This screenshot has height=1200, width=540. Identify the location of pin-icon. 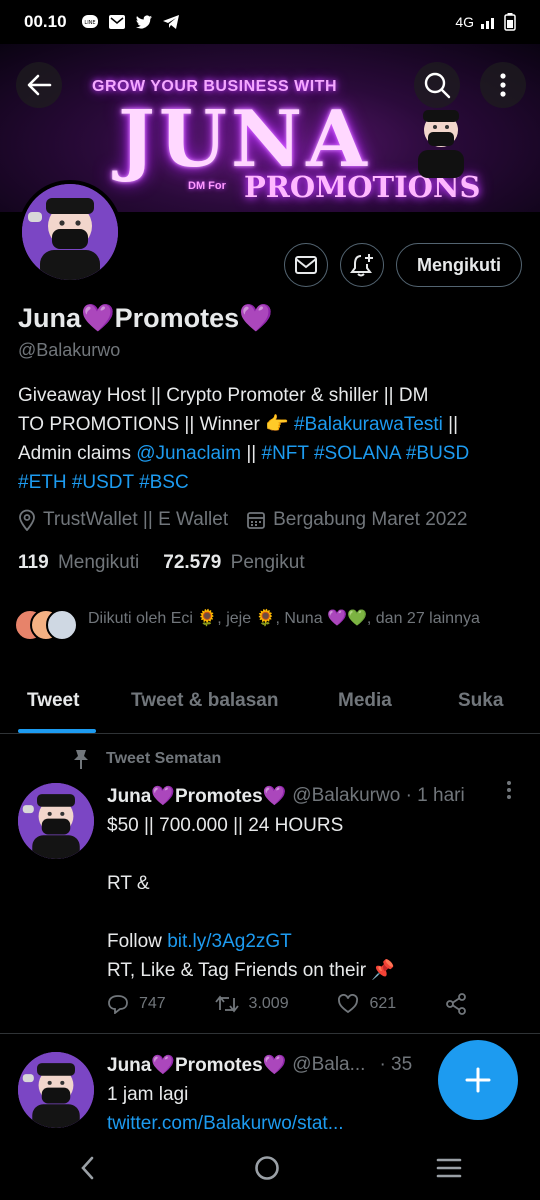
(81, 759).